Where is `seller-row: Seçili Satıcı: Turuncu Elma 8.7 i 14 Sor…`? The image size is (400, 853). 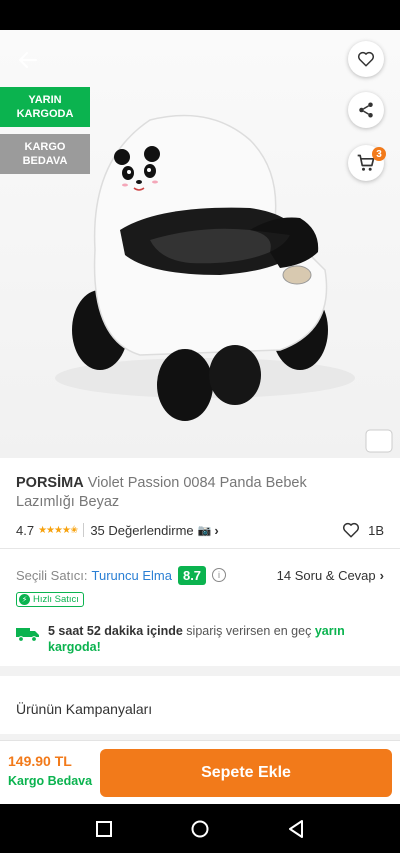 seller-row: Seçili Satıcı: Turuncu Elma 8.7 i 14 Sor… is located at coordinates (200, 575).